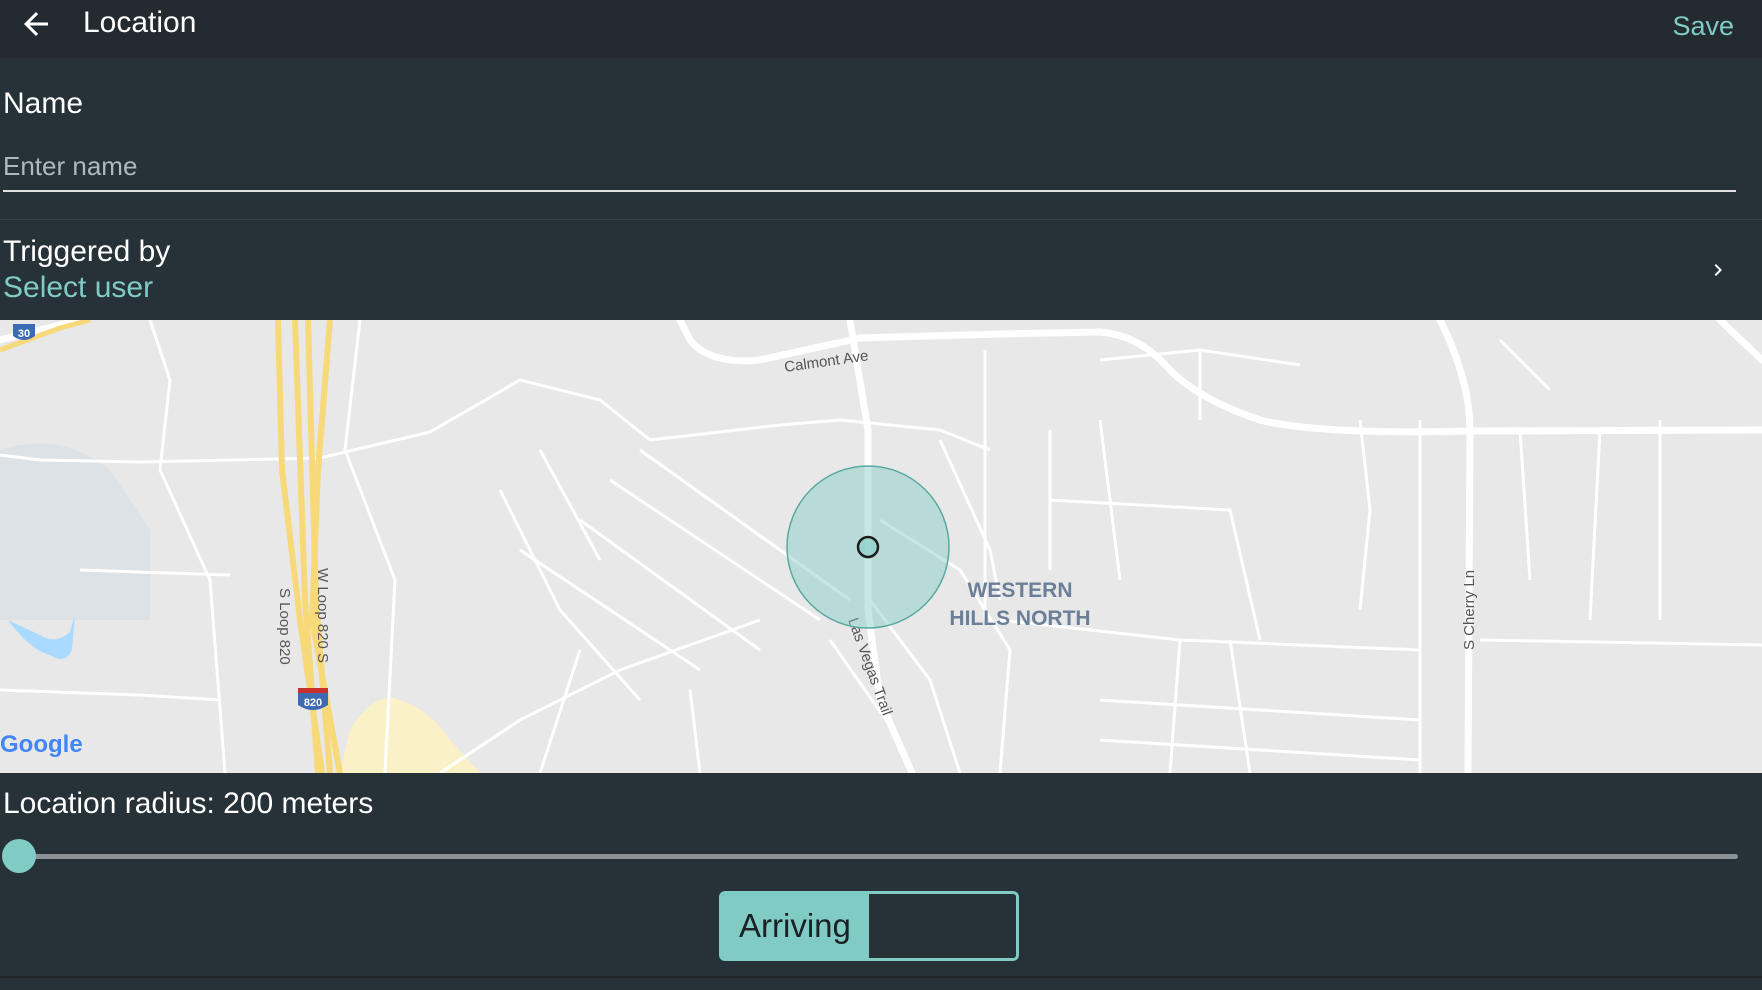 This screenshot has height=990, width=1762. What do you see at coordinates (1019, 618) in the screenshot?
I see `neighborhood-label: HILLS NORTH` at bounding box center [1019, 618].